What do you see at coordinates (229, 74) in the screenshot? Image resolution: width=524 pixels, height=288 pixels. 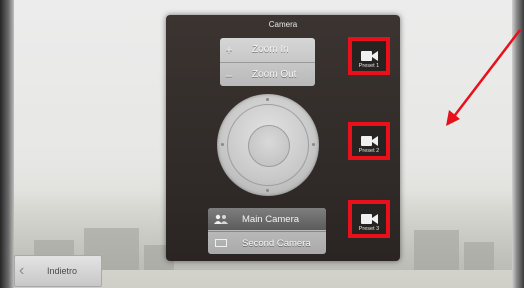 I see `minus-icon: –` at bounding box center [229, 74].